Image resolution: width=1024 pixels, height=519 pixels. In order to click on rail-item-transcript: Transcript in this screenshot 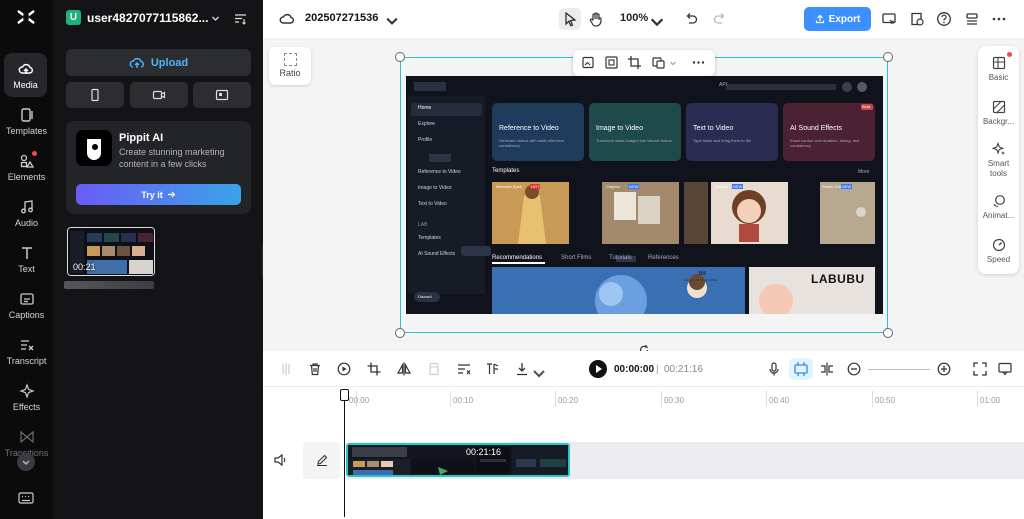, I will do `click(26, 359)`.